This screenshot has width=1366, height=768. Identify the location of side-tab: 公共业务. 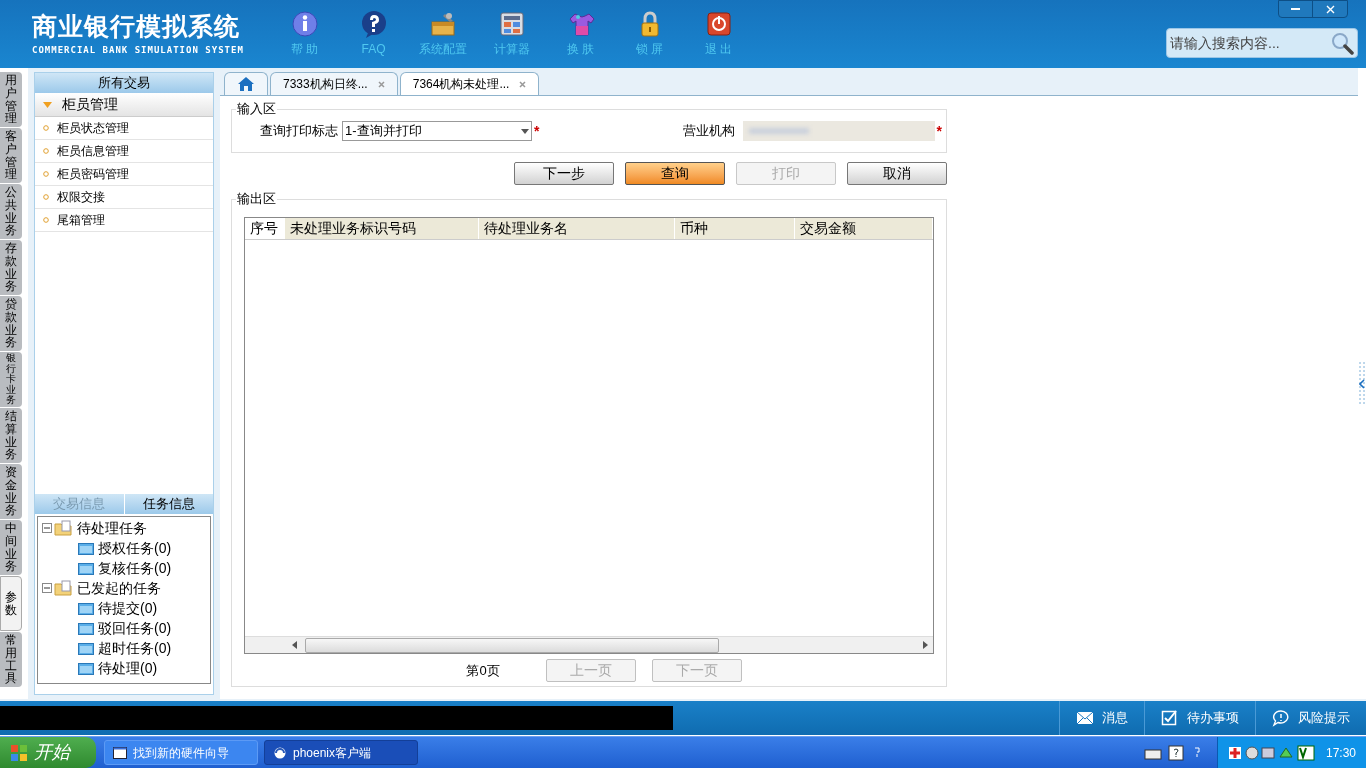
(11, 211).